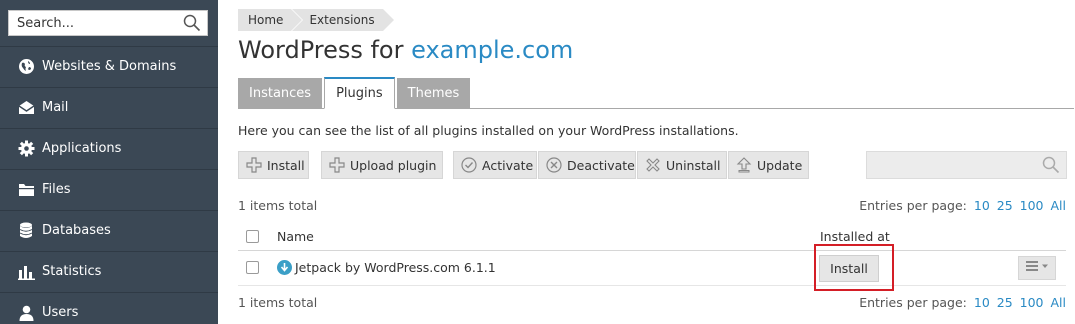  Describe the element at coordinates (321, 50) in the screenshot. I see `page-title-prefix: WordPress for` at that location.